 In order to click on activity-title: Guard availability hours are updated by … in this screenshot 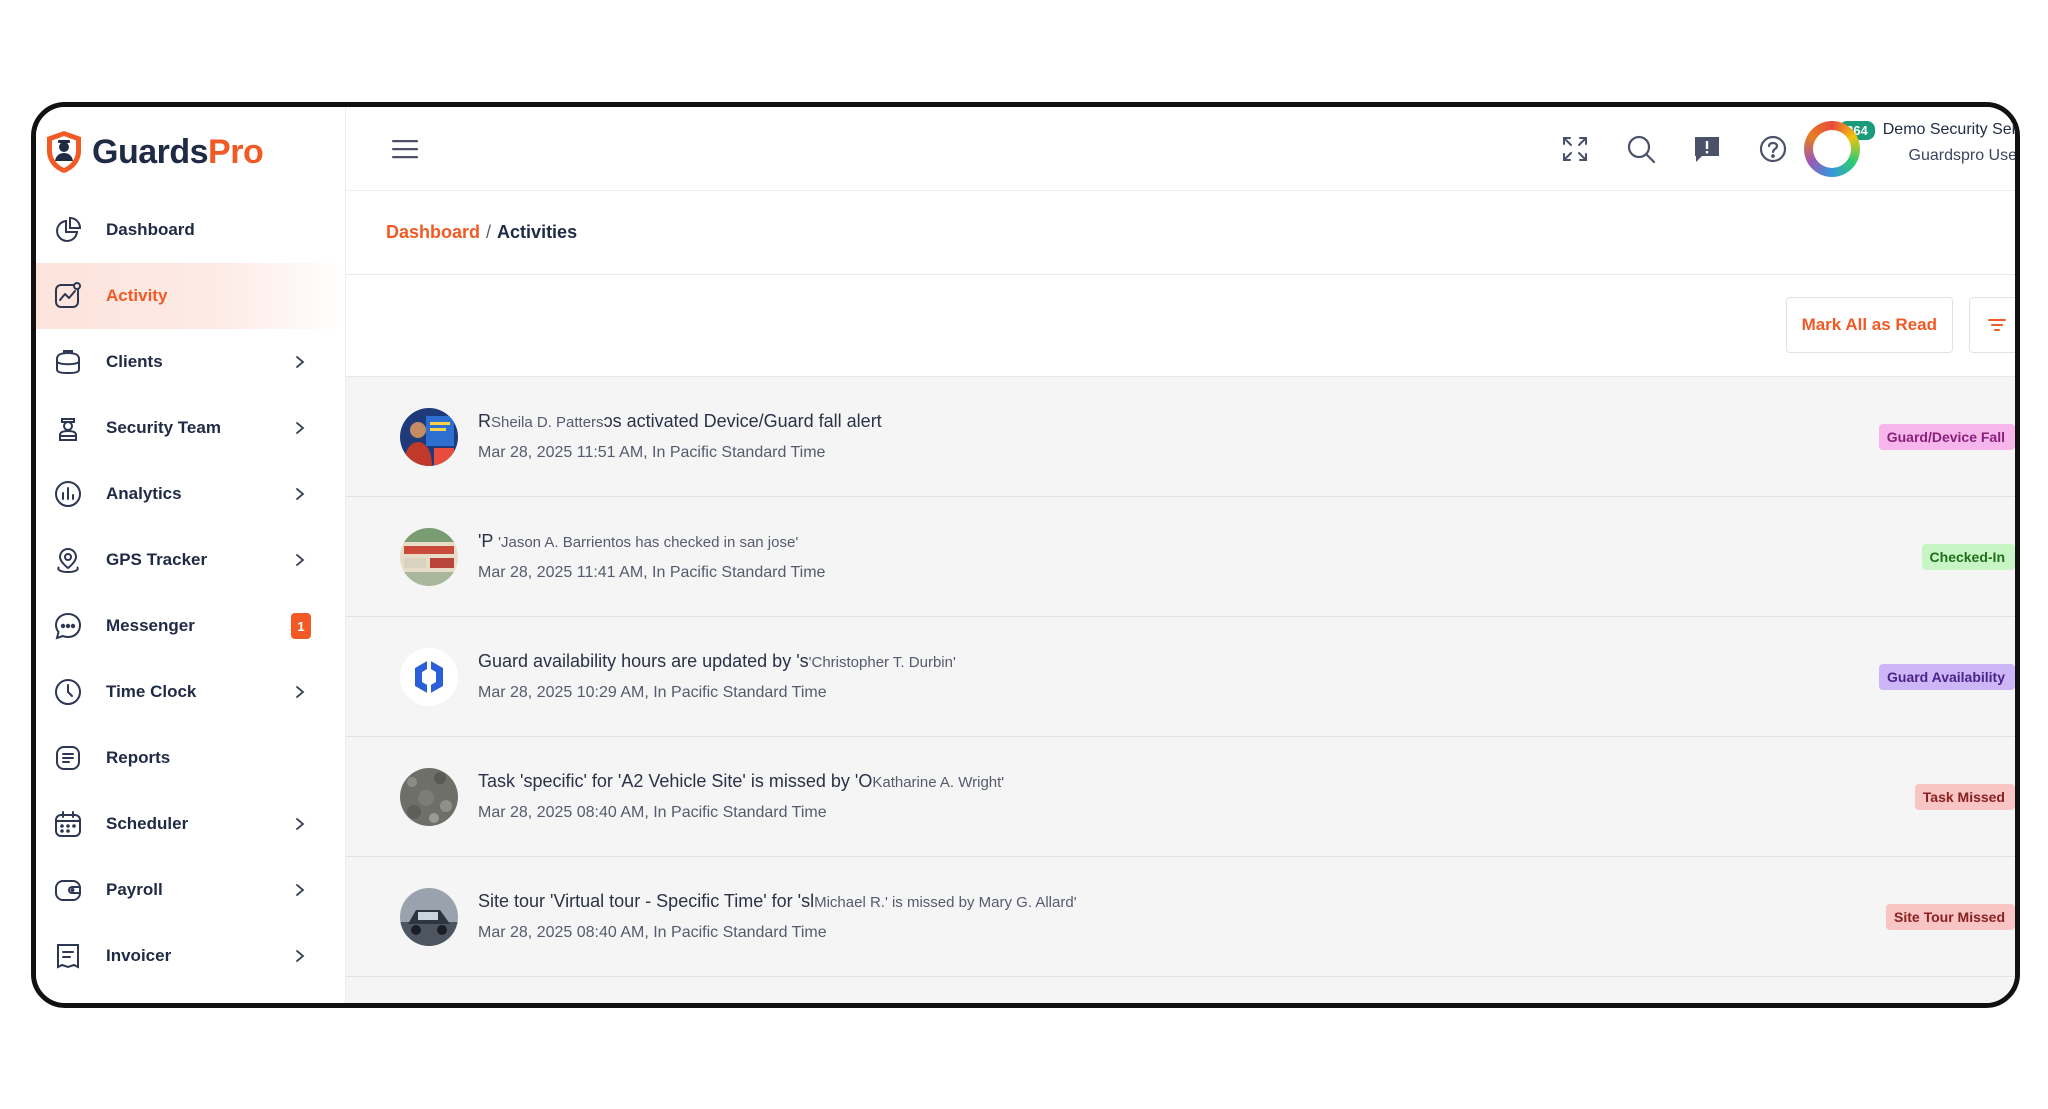, I will do `click(717, 661)`.